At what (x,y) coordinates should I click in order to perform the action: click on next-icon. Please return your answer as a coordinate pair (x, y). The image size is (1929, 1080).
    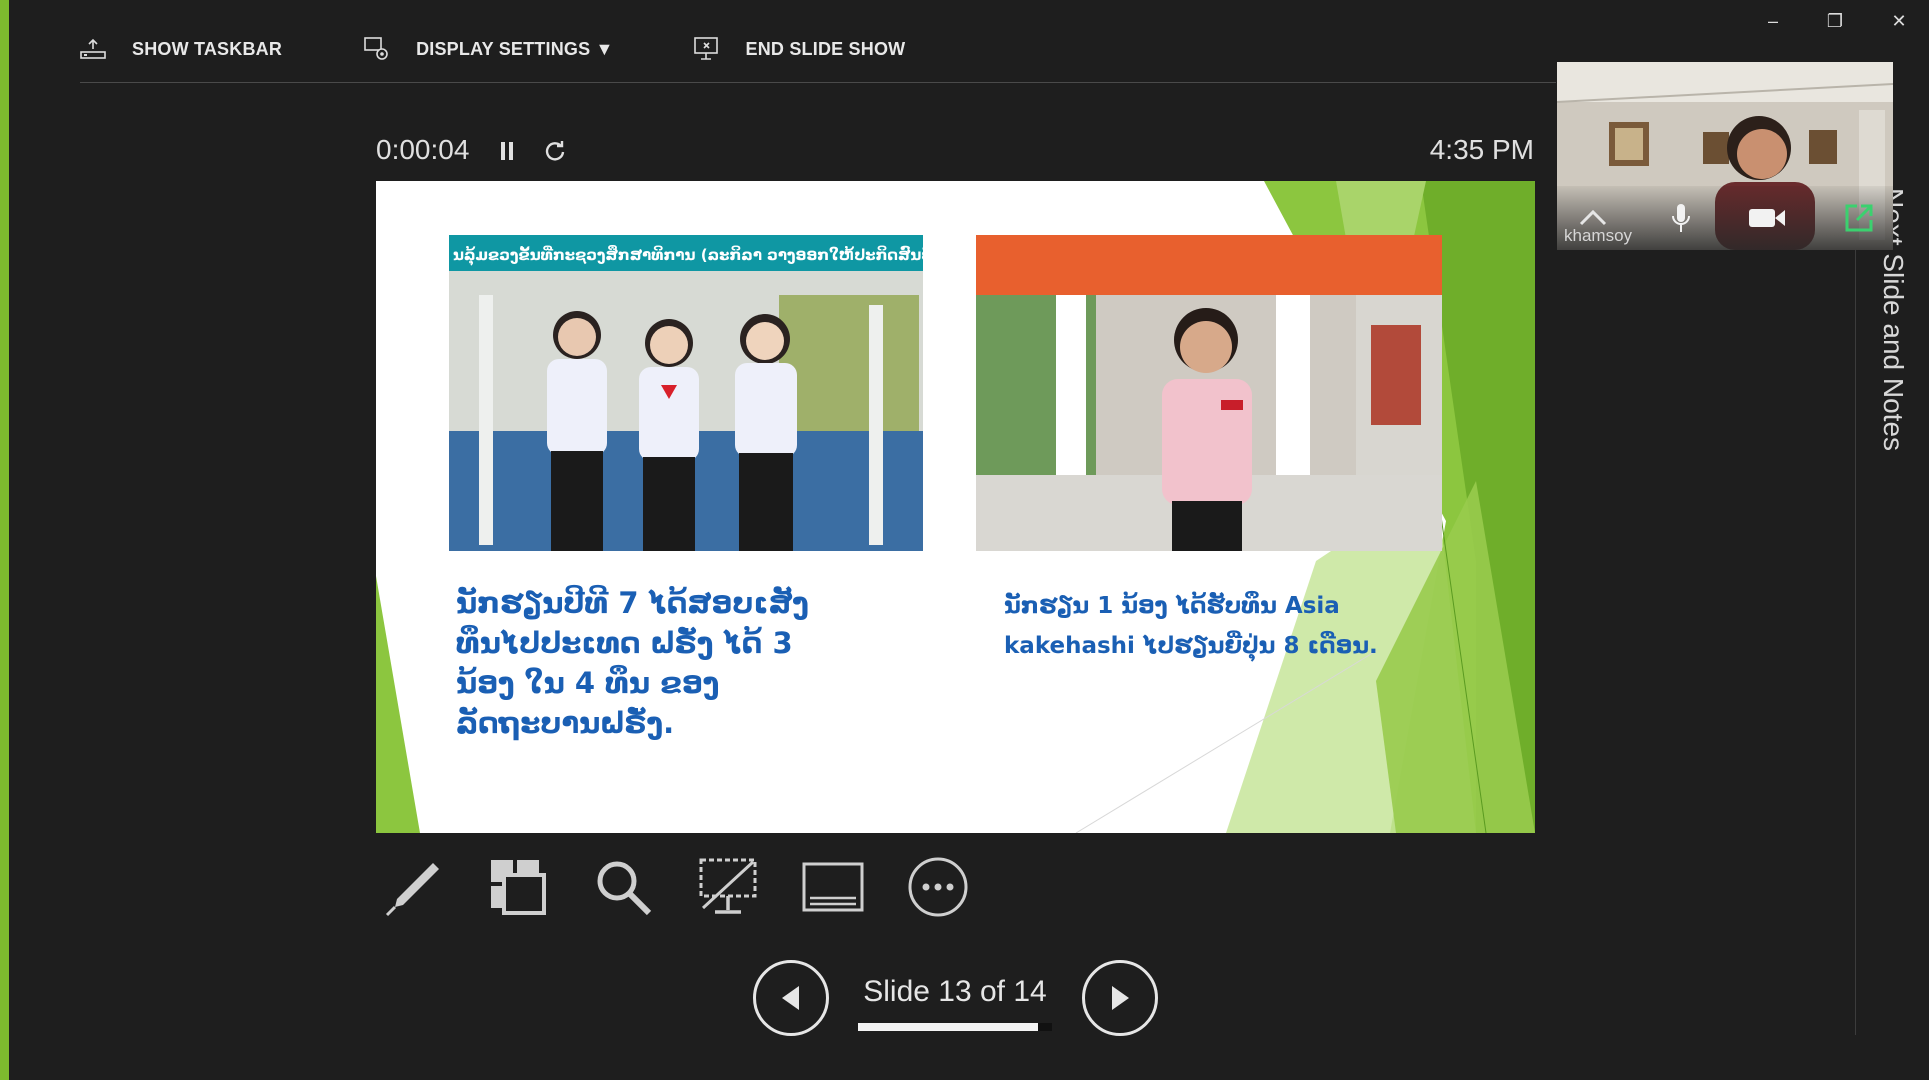
    Looking at the image, I should click on (1120, 998).